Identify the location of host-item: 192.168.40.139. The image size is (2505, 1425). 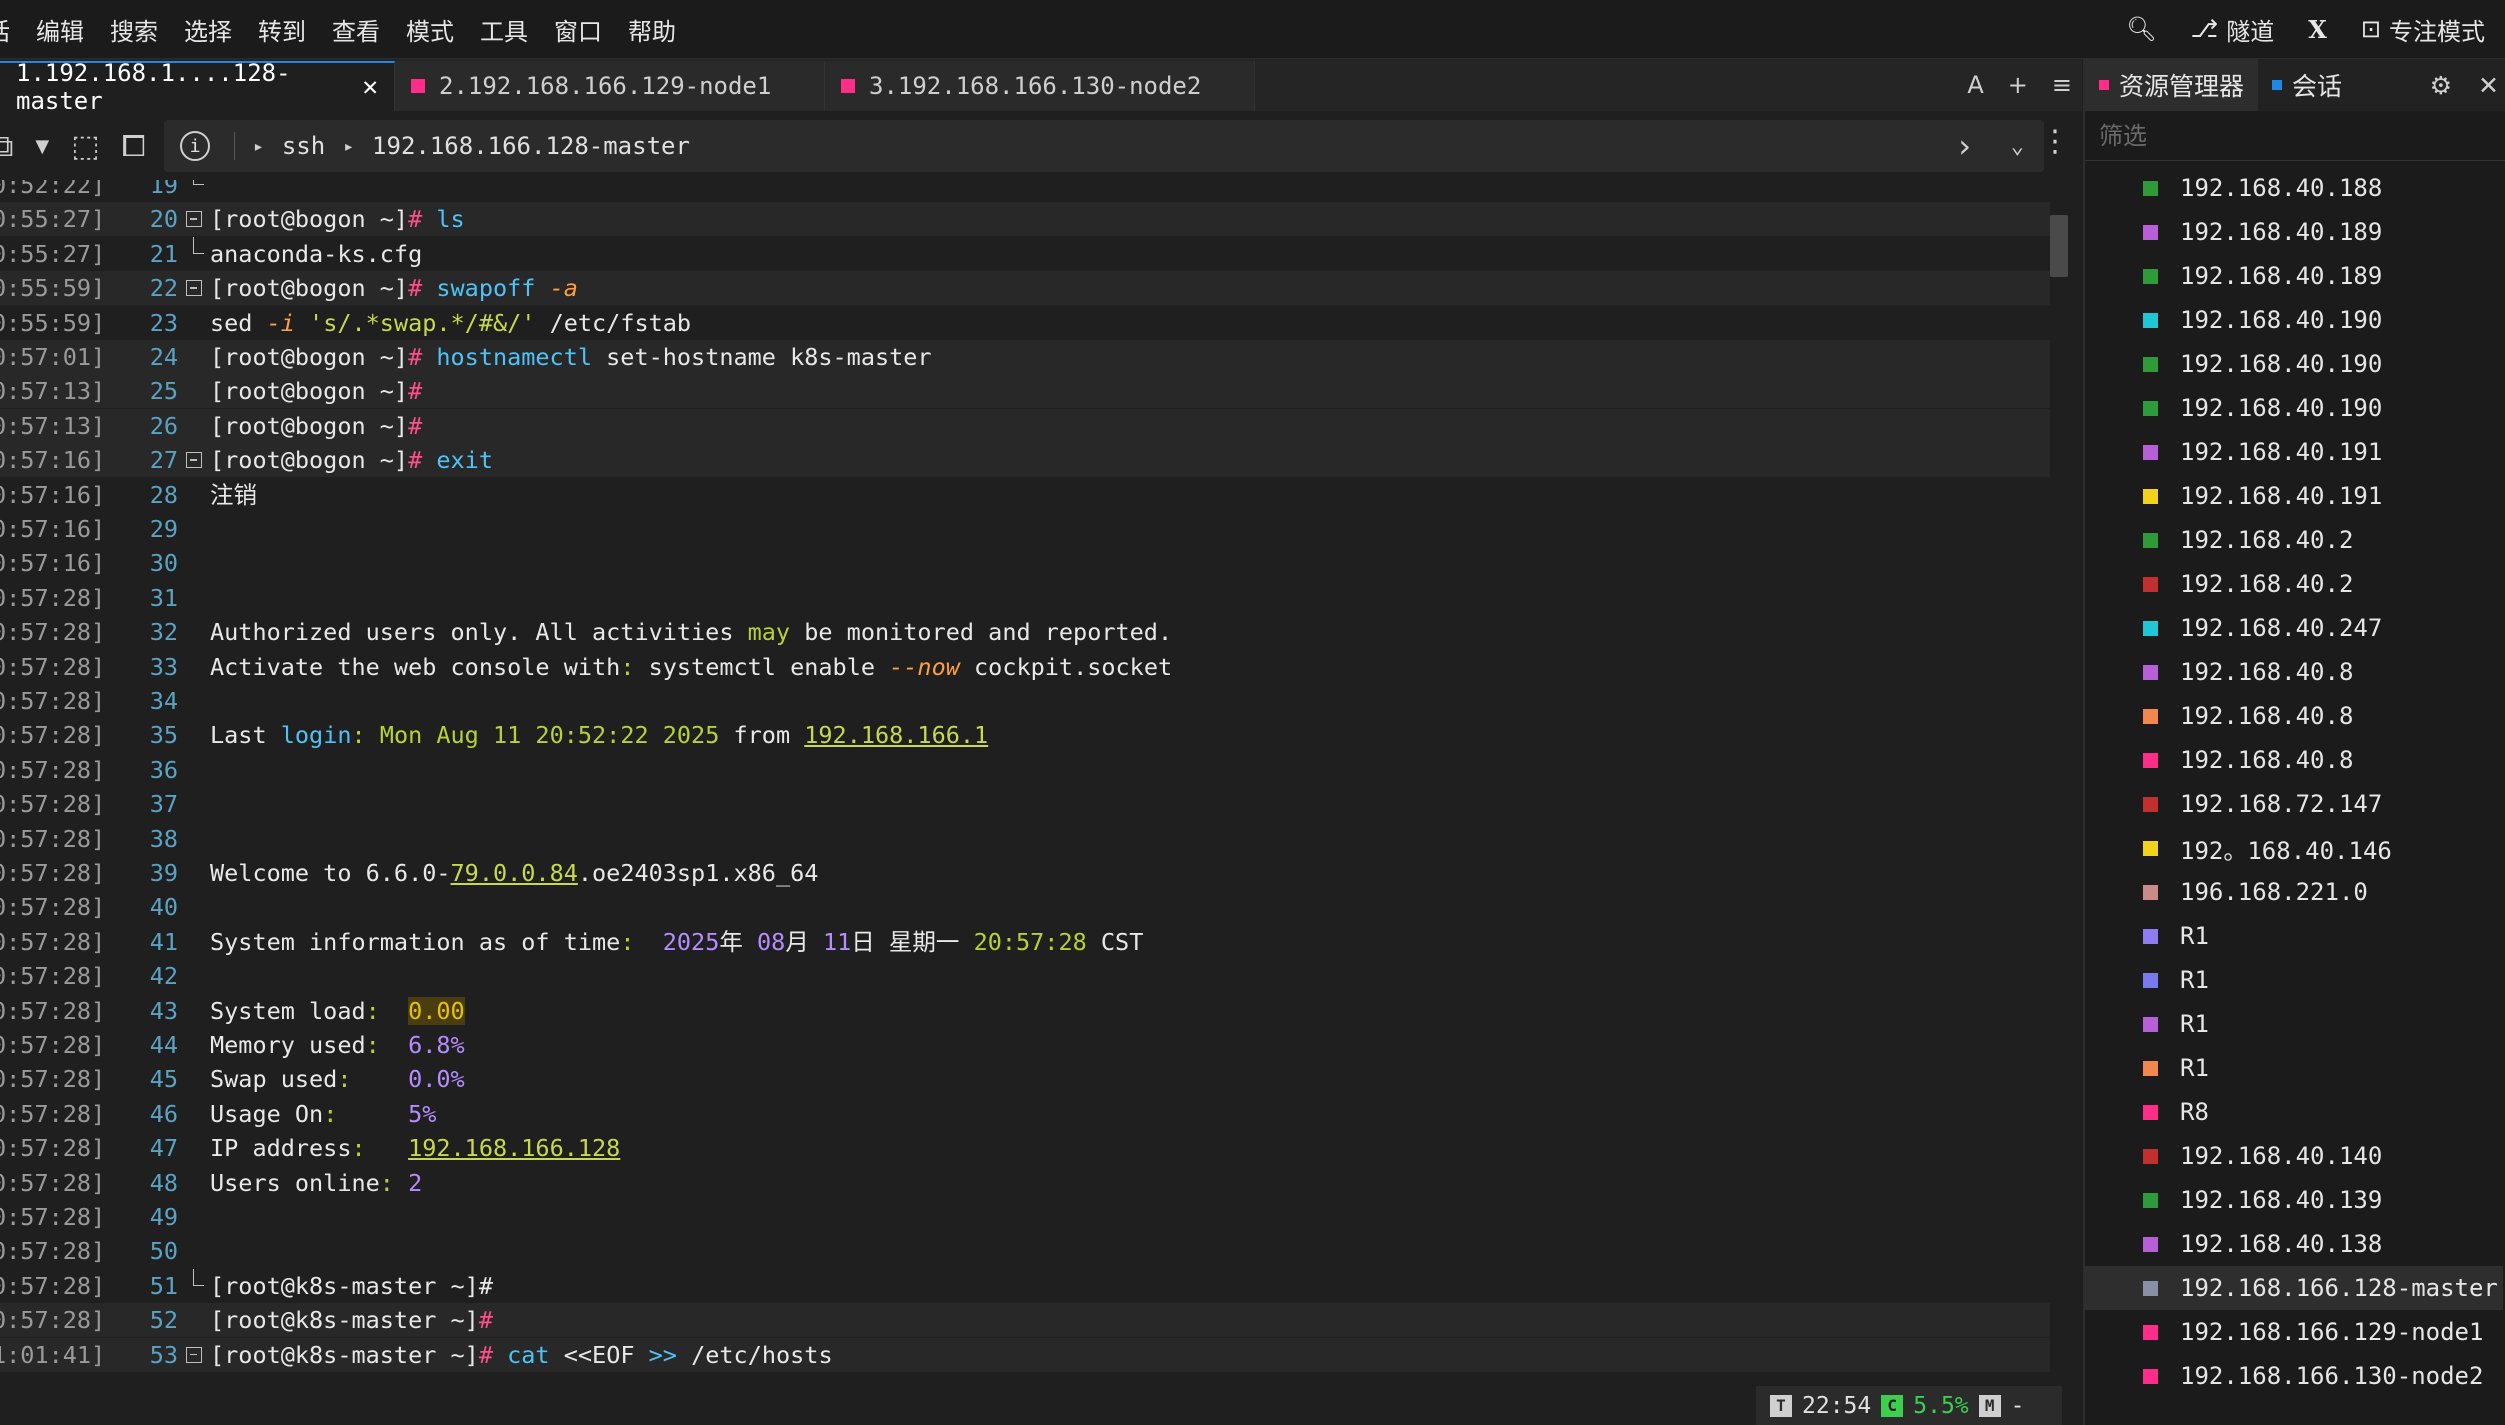
(2294, 1200).